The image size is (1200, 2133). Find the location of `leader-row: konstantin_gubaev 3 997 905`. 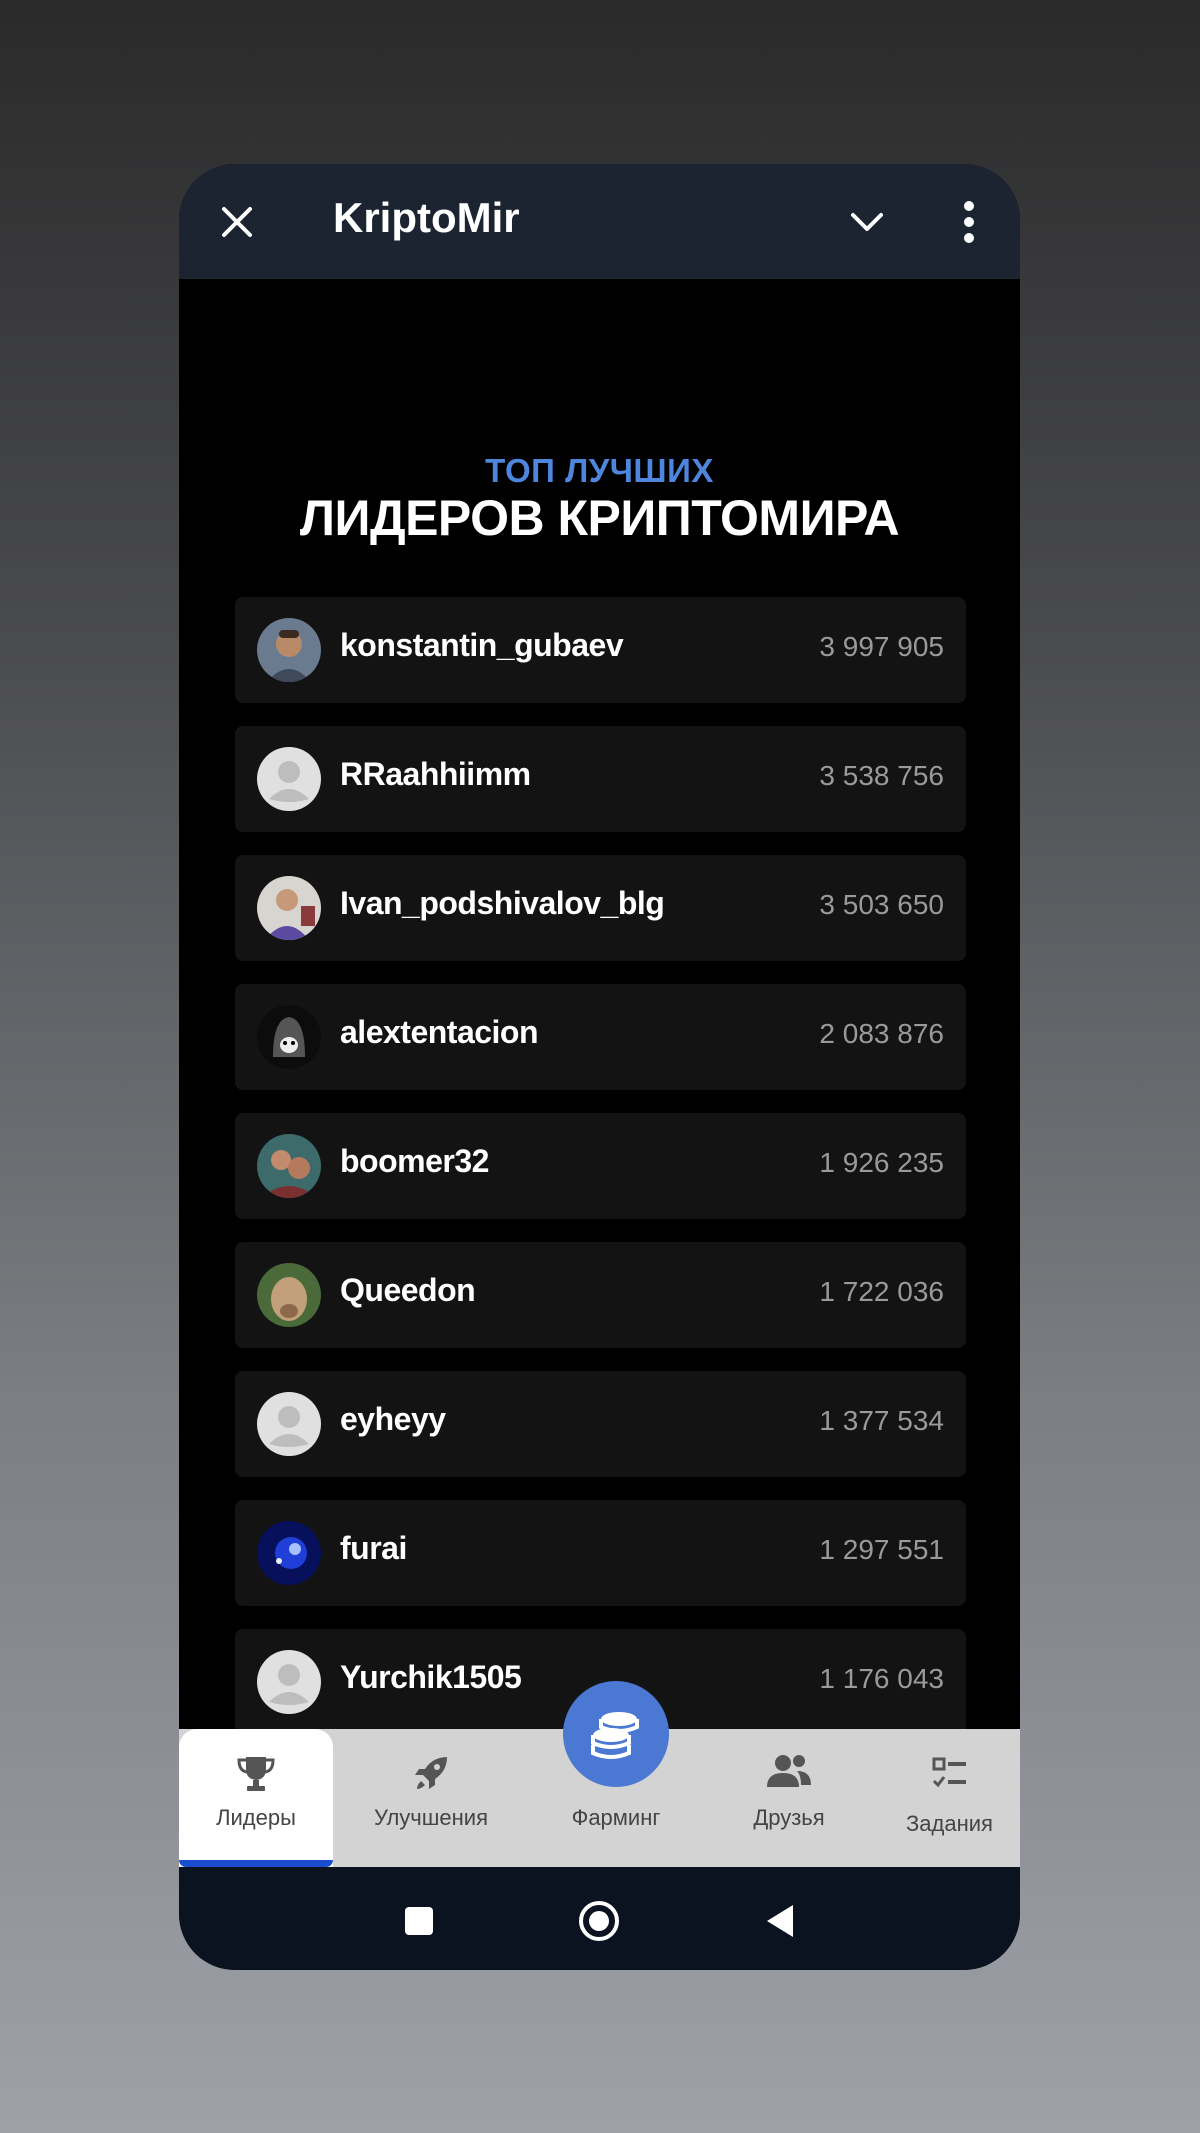

leader-row: konstantin_gubaev 3 997 905 is located at coordinates (600, 650).